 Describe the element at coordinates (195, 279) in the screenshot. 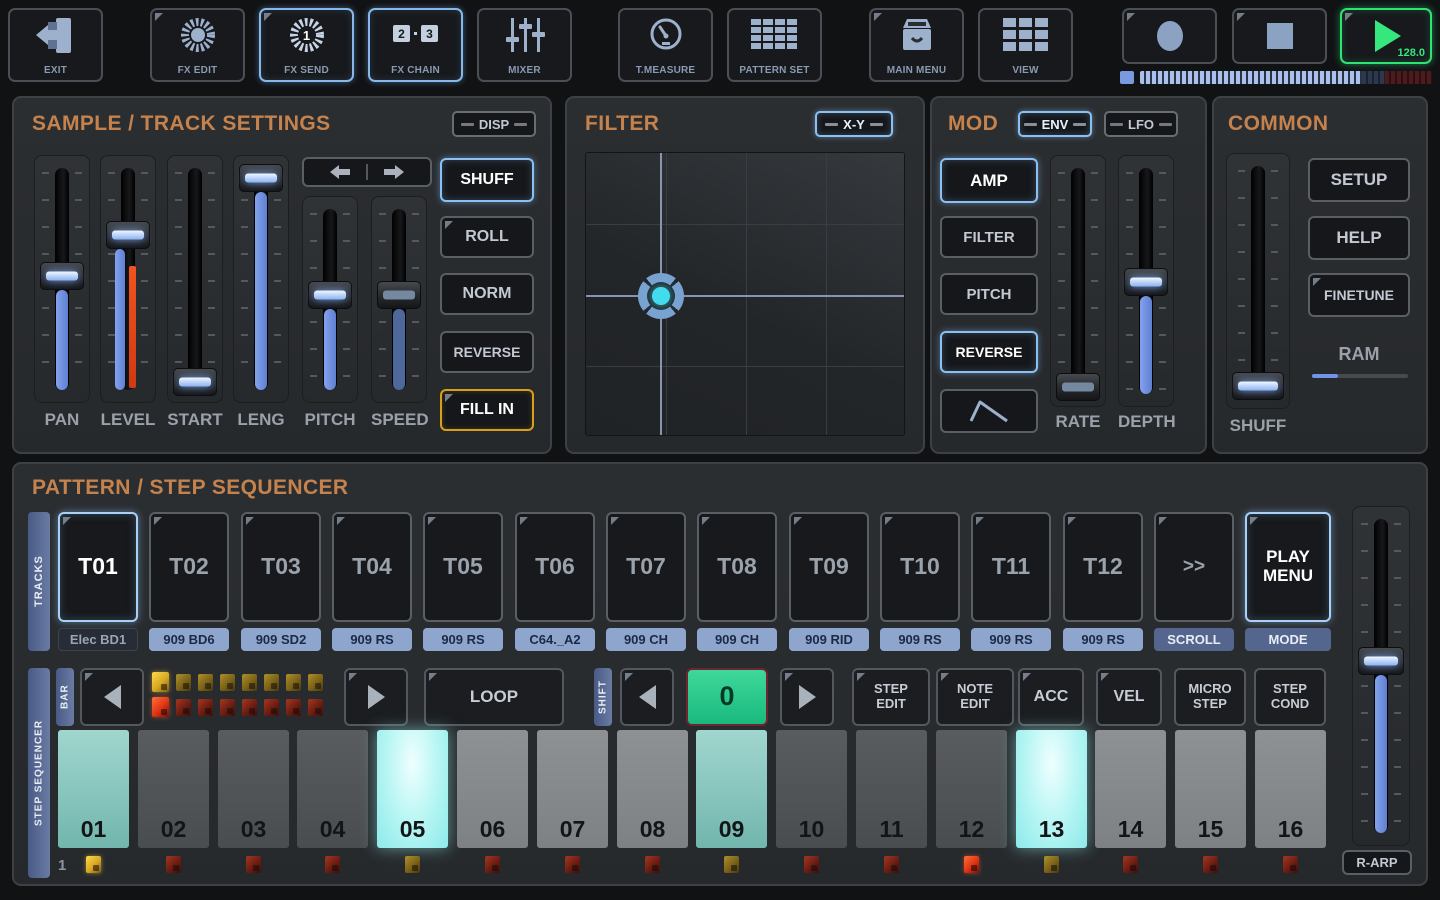

I see `start-slider` at that location.